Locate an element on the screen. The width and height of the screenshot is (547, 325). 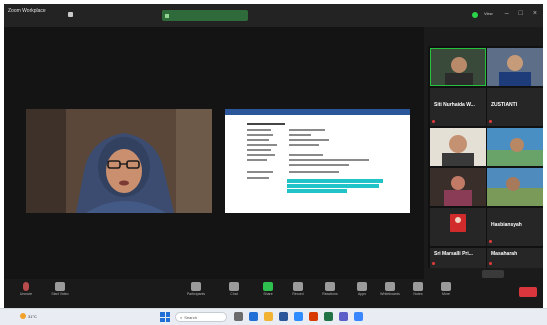
weather-temp: 31°C is located at coordinates (32, 316).